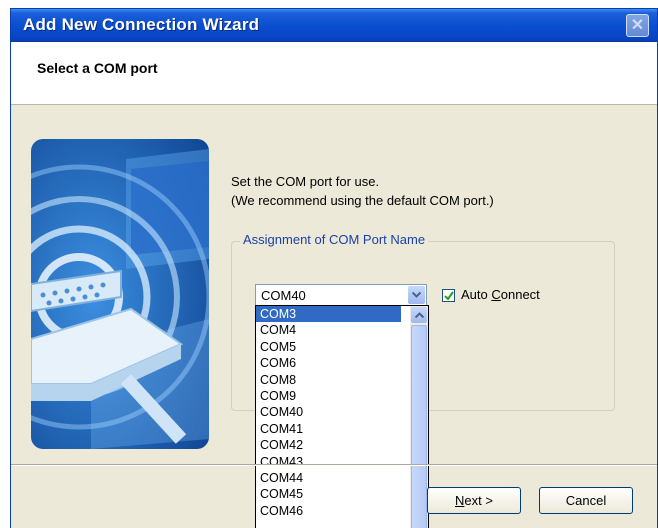  Describe the element at coordinates (496, 294) in the screenshot. I see `auto-connect-accelerator: C` at that location.